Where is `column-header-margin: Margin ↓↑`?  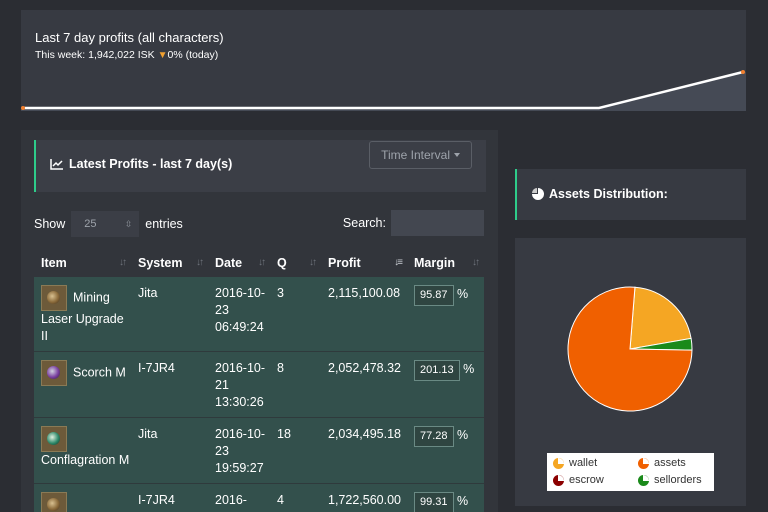
column-header-margin: Margin ↓↑ is located at coordinates (445, 262).